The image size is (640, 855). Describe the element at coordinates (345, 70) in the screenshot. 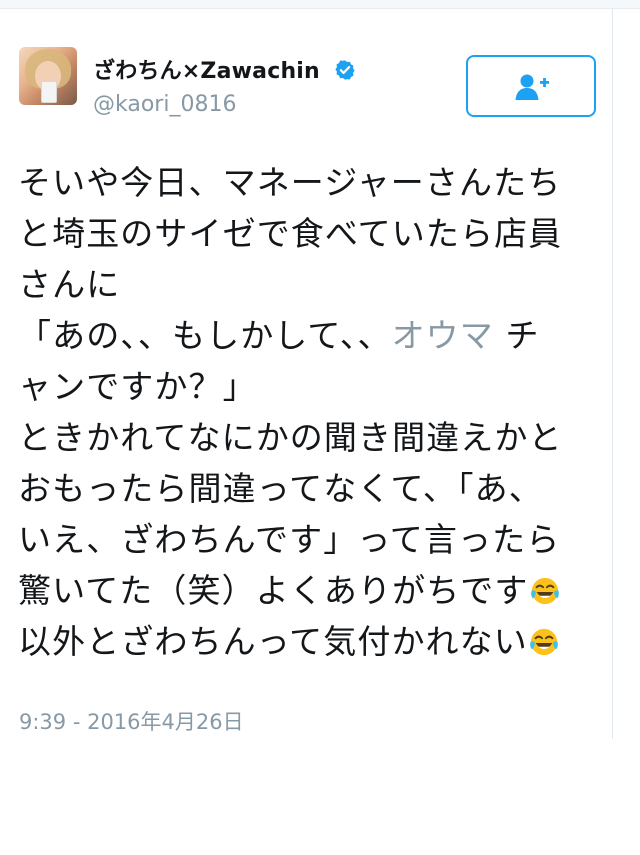

I see `verified-badge-icon` at that location.